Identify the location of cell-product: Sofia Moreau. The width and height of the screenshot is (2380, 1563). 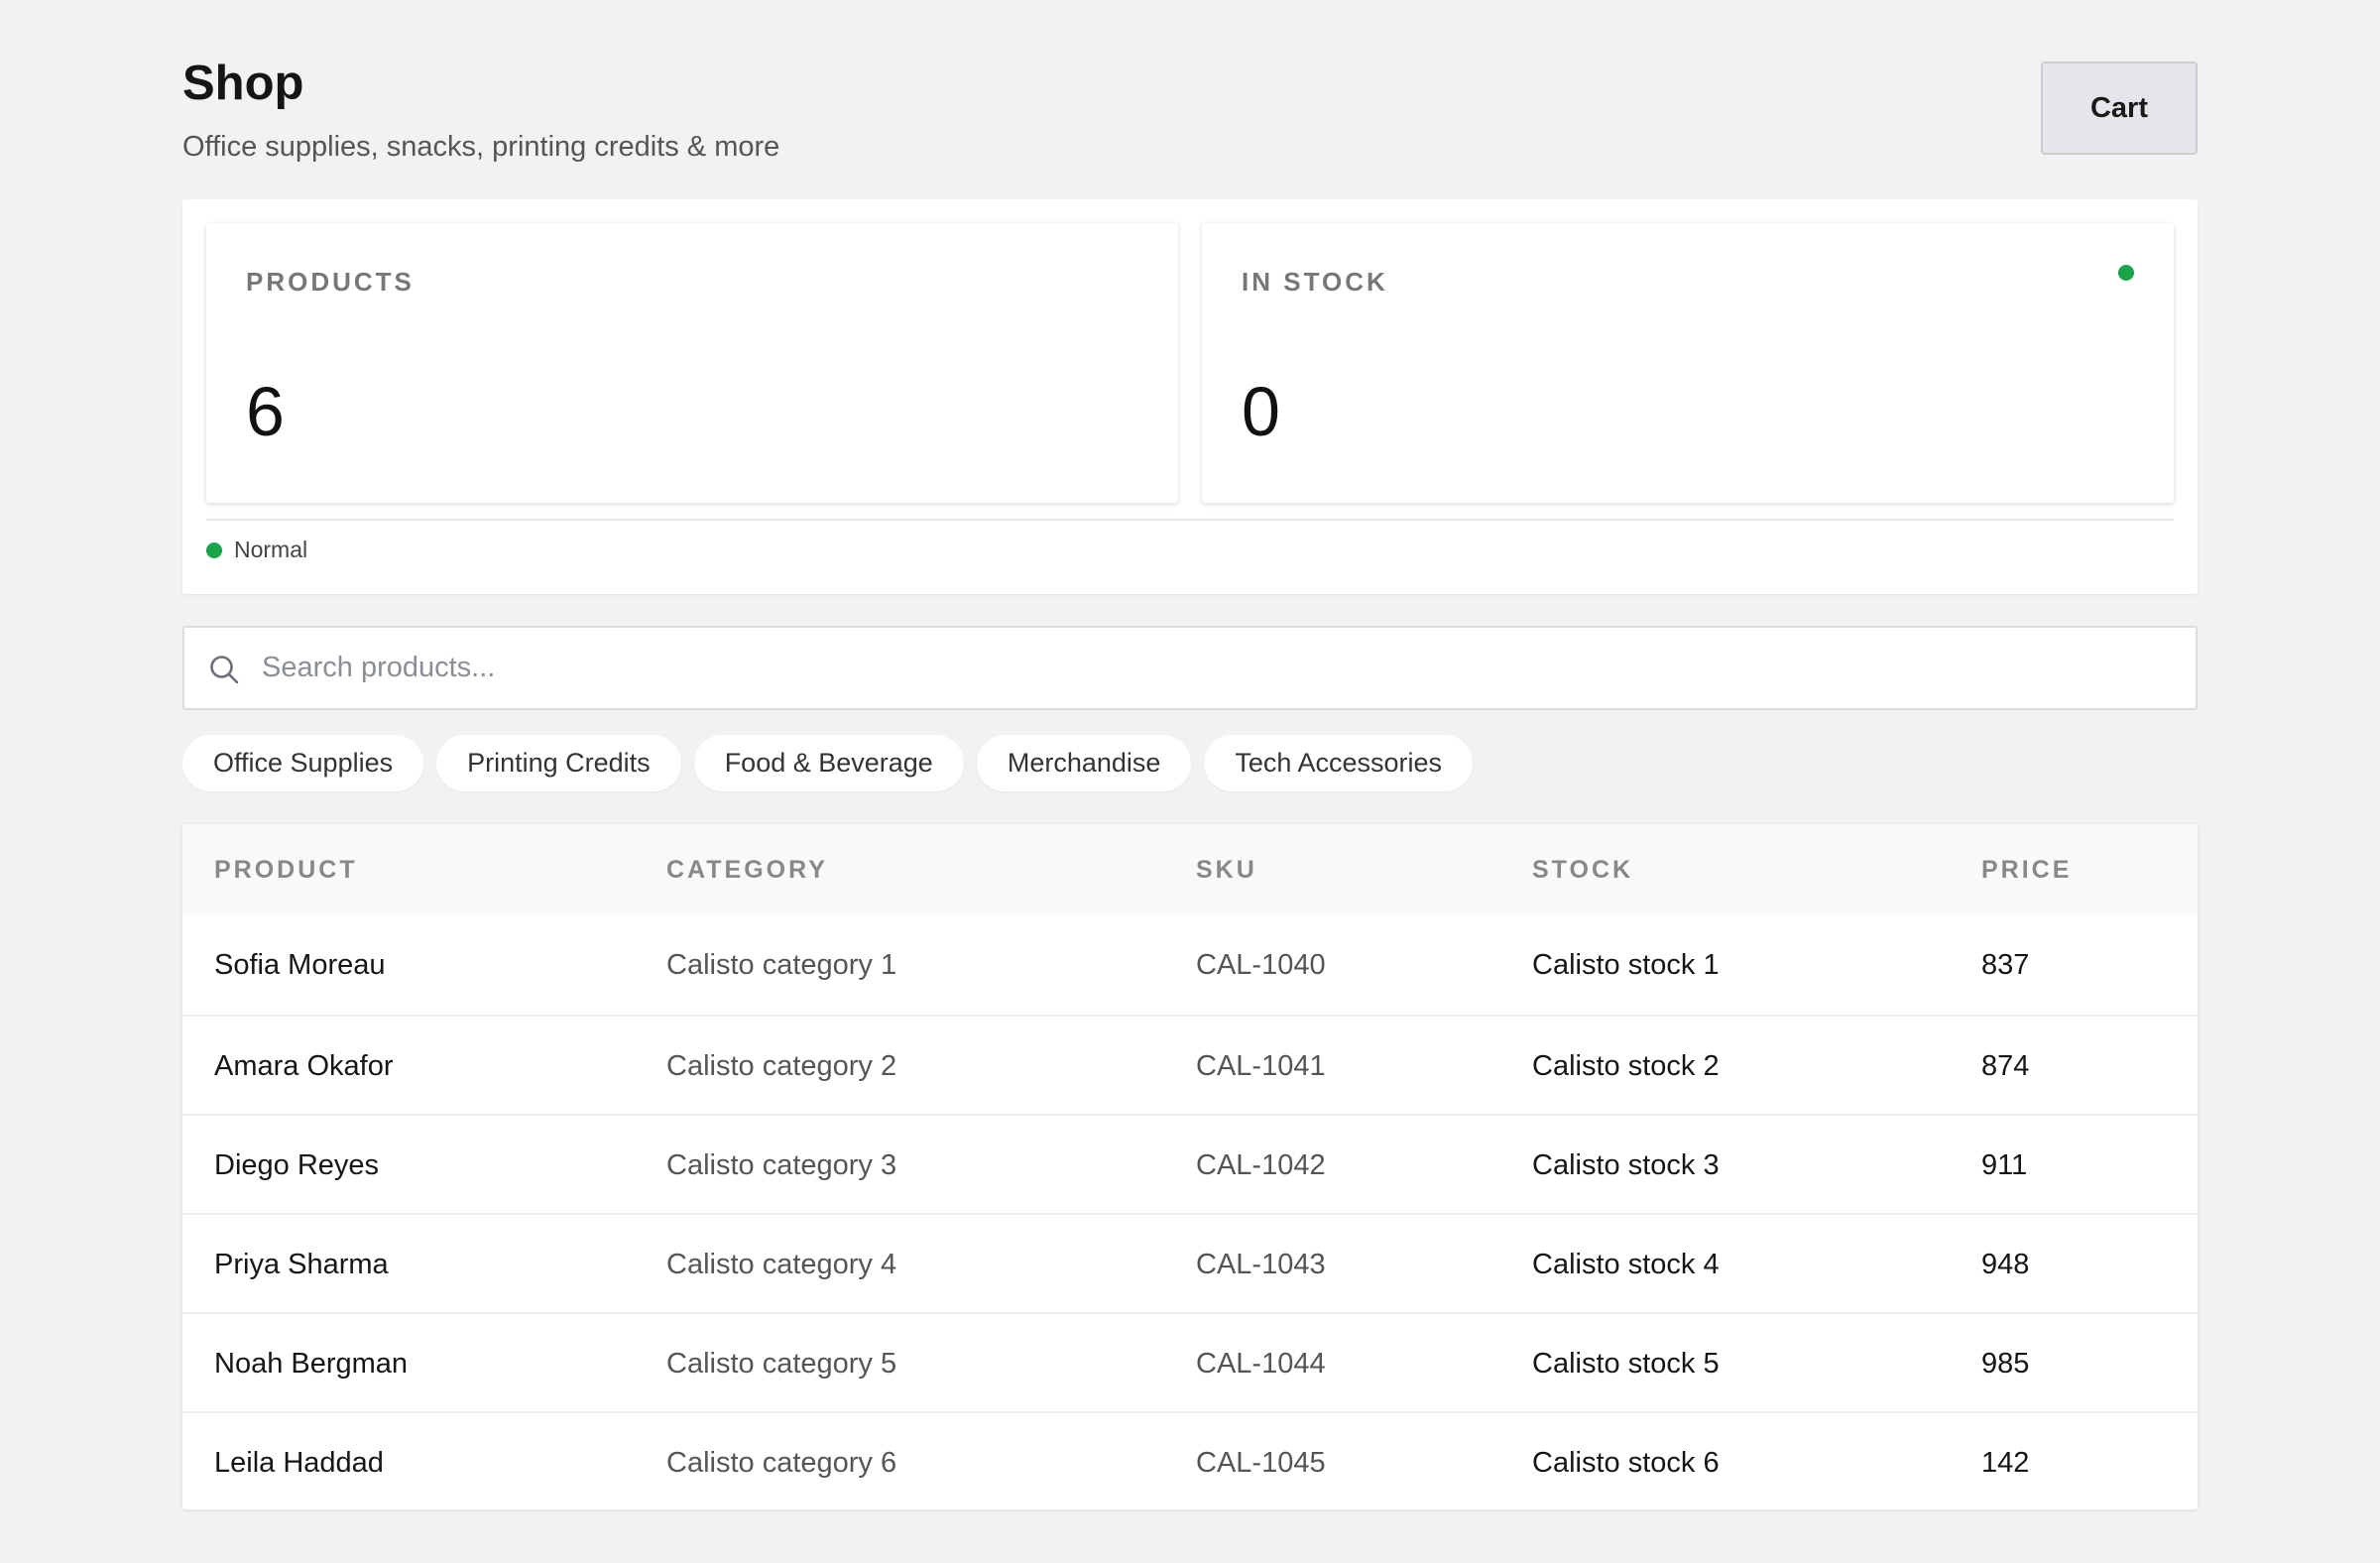
(300, 965).